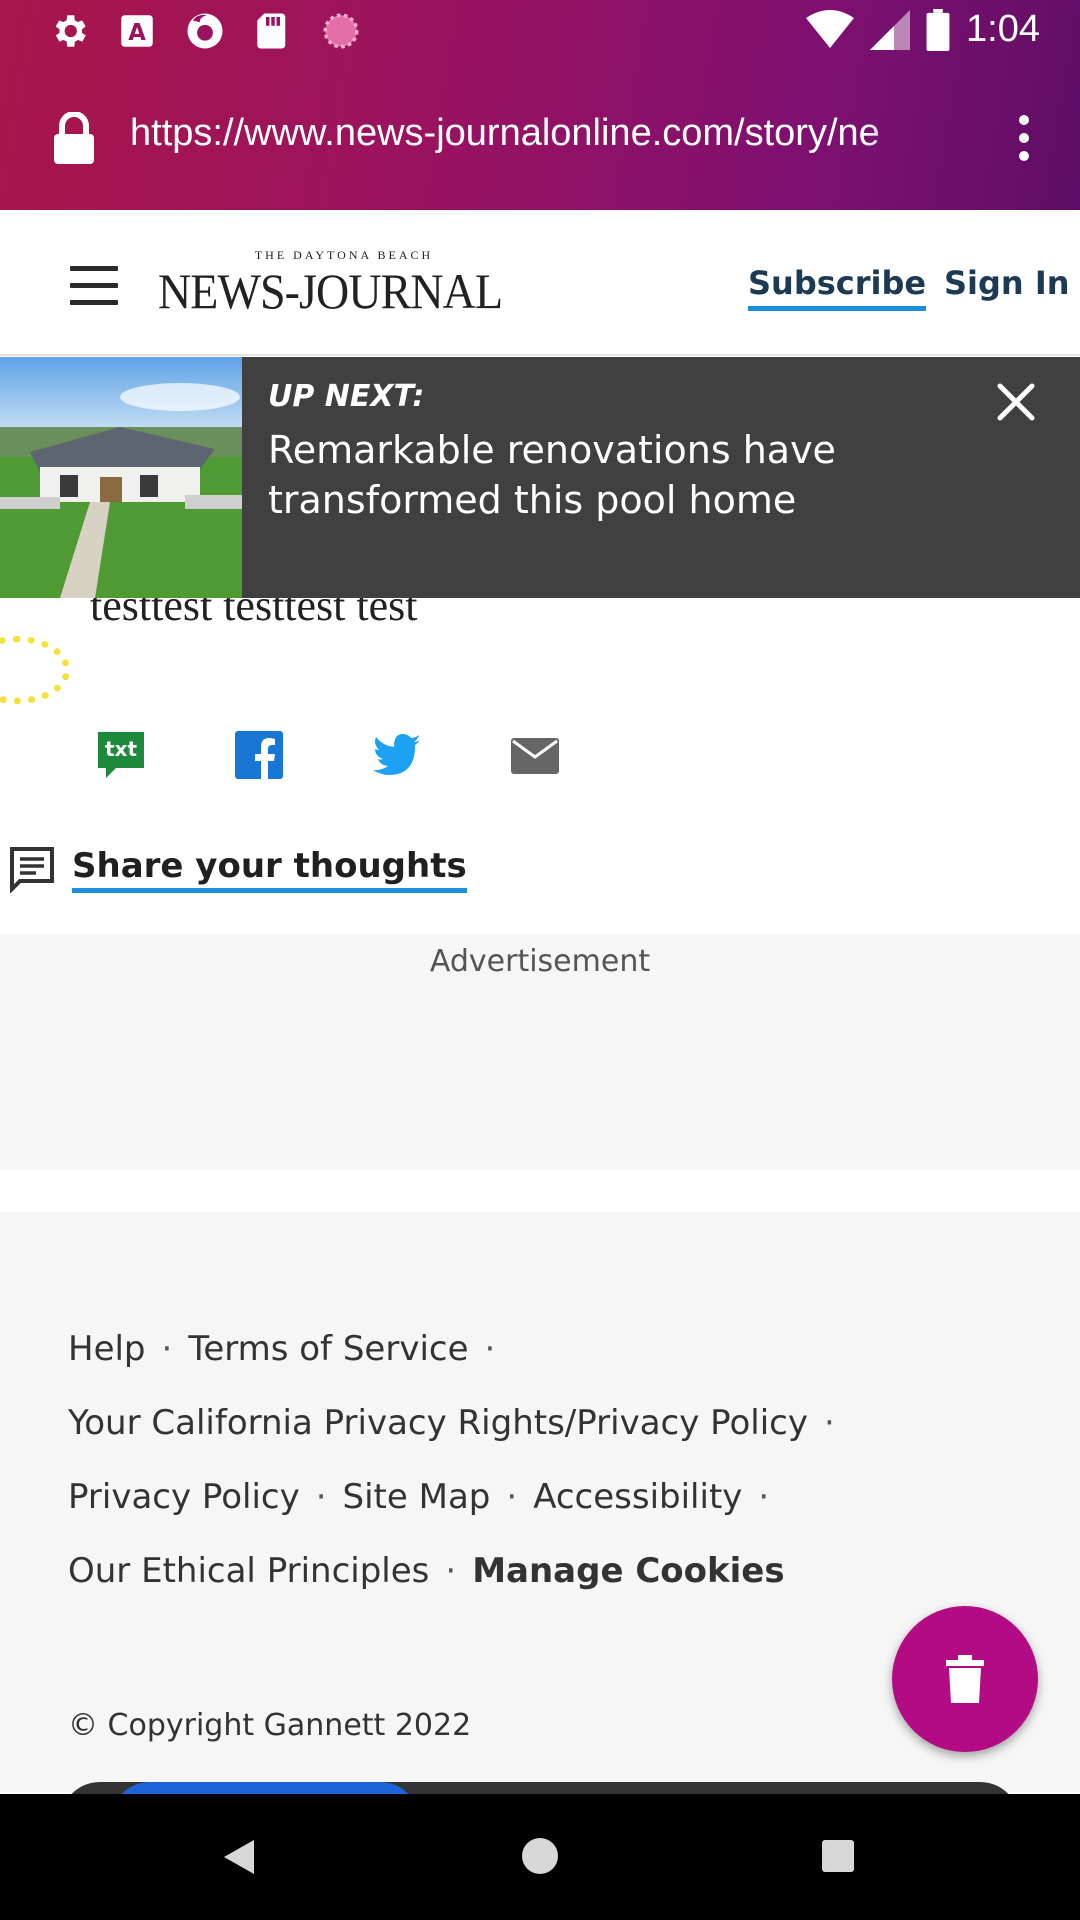  What do you see at coordinates (121, 749) in the screenshot?
I see `txt-label: txt` at bounding box center [121, 749].